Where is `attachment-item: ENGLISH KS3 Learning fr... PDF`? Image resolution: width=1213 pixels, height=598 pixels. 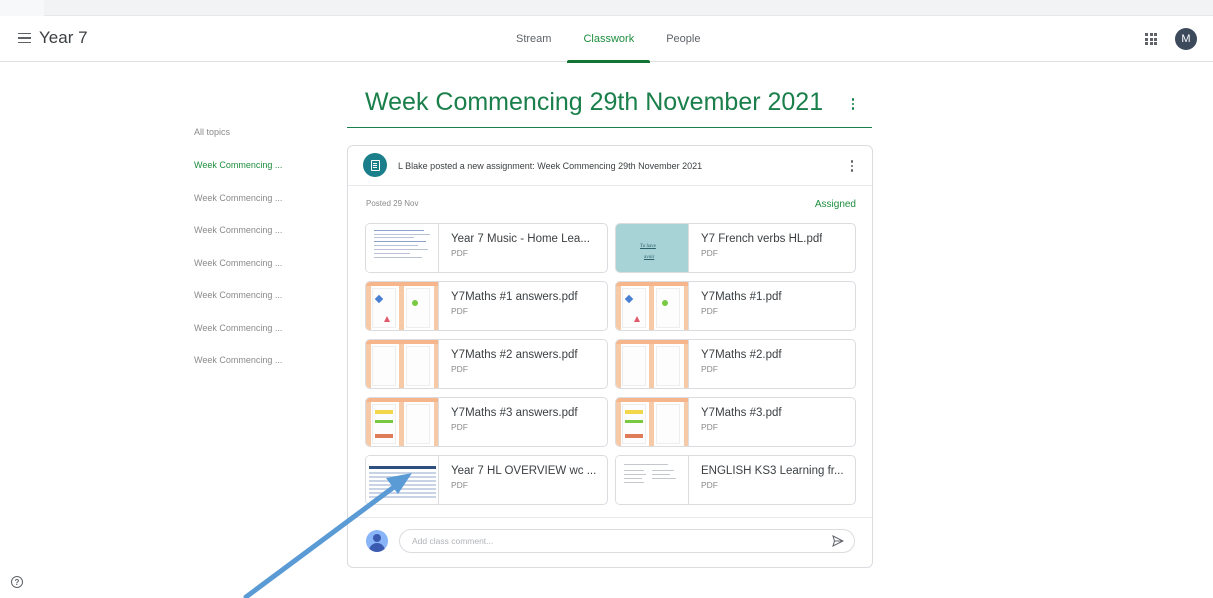 attachment-item: ENGLISH KS3 Learning fr... PDF is located at coordinates (735, 480).